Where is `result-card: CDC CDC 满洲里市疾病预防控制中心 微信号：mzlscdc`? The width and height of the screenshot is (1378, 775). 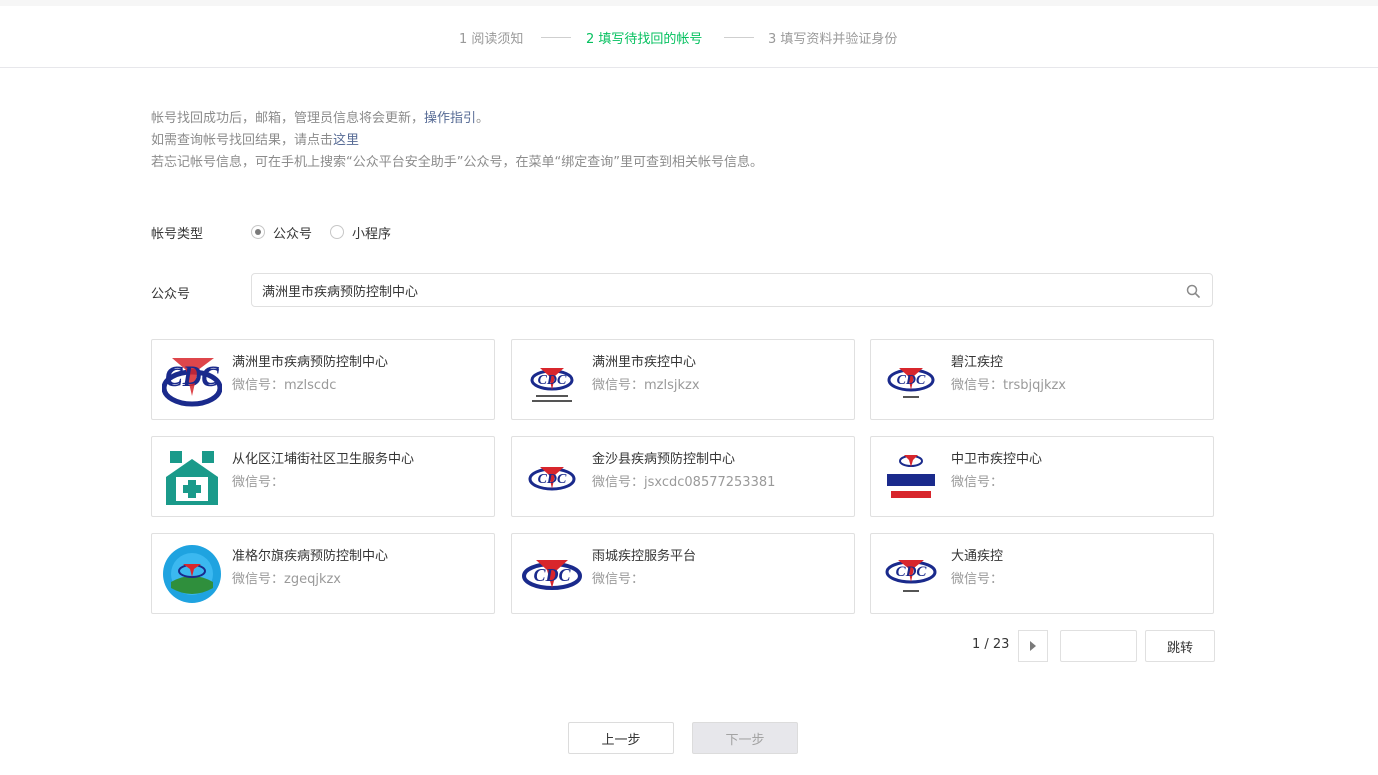
result-card: CDC CDC 满洲里市疾病预防控制中心 微信号：mzlscdc is located at coordinates (323, 379).